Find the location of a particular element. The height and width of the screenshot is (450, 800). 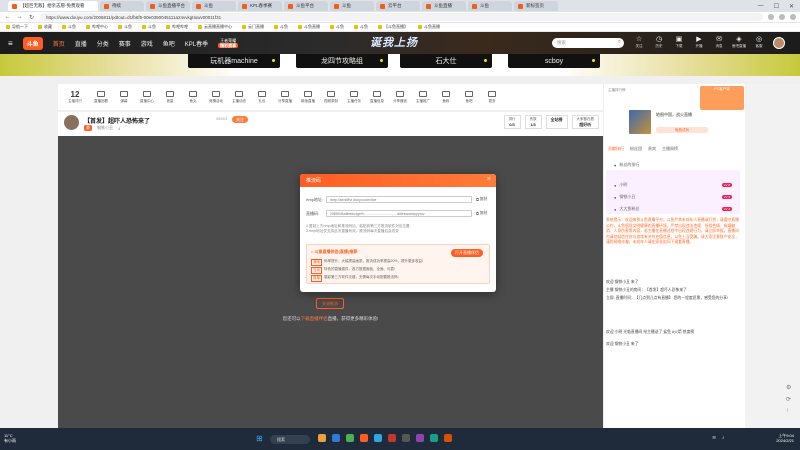

rank-box: 排行 0/3 is located at coordinates (512, 122).